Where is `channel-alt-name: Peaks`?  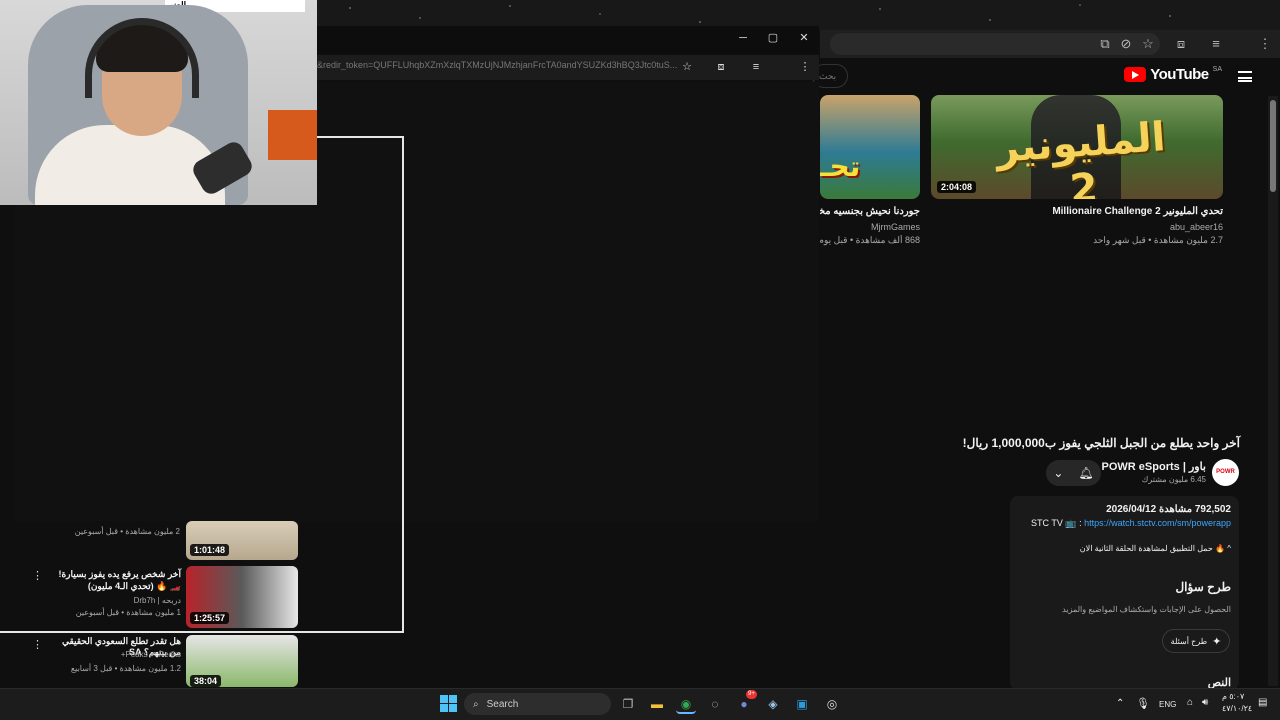 channel-alt-name: Peaks is located at coordinates (136, 654).